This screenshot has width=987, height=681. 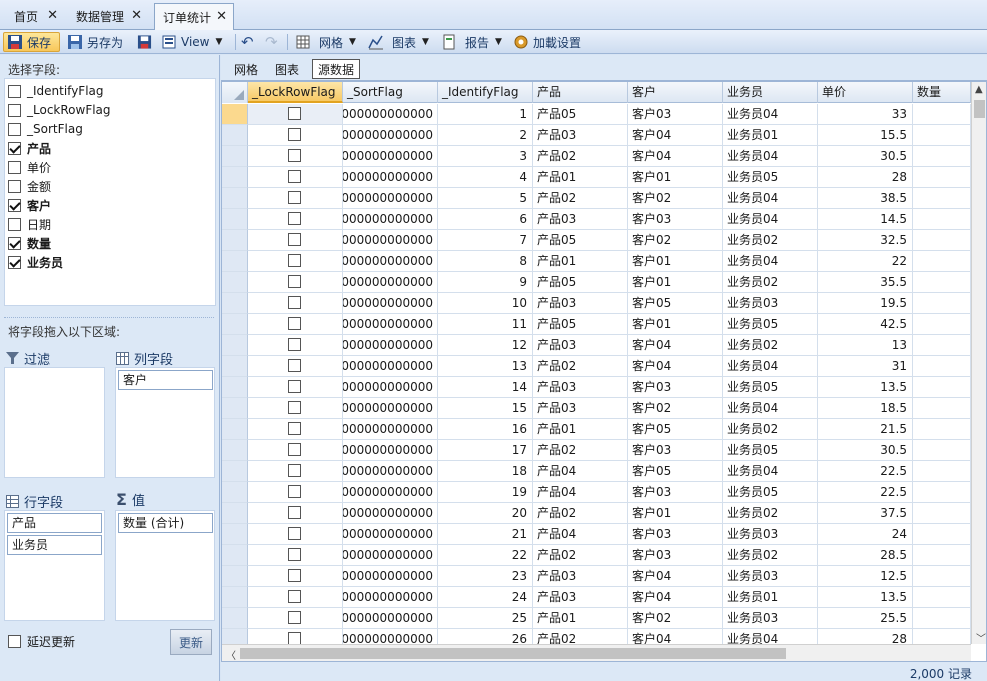 What do you see at coordinates (596, 450) in the screenshot?
I see `table-row: 0000000000000 17 产品02 客户03 业务员05 30.5` at bounding box center [596, 450].